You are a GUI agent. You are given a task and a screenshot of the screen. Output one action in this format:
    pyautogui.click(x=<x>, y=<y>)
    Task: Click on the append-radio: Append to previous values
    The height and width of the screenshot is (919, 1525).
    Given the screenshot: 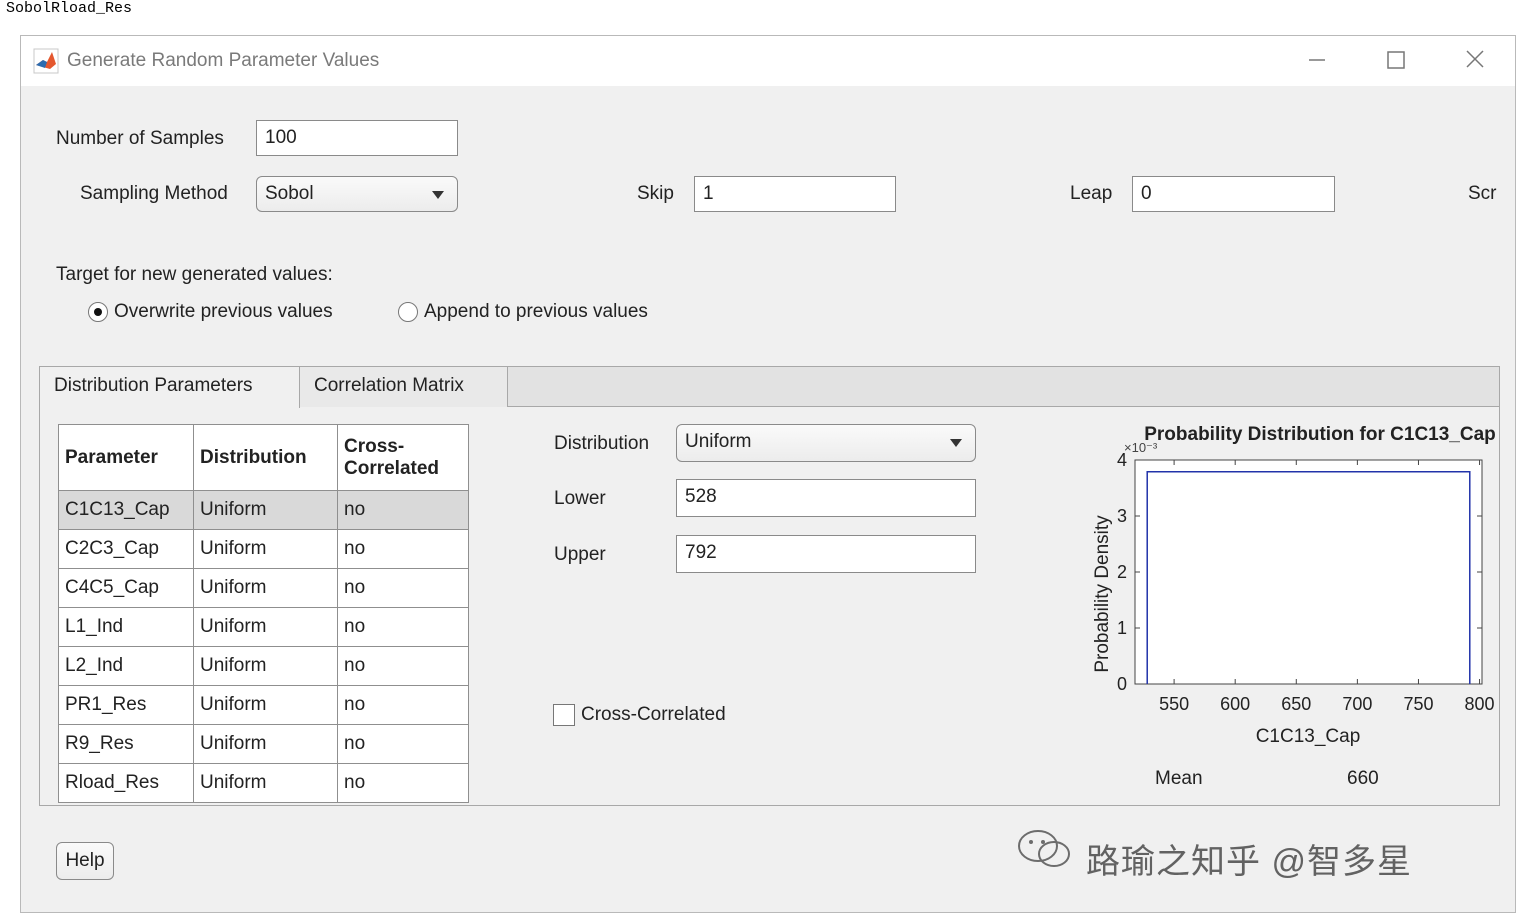 What is the action you would take?
    pyautogui.click(x=523, y=312)
    